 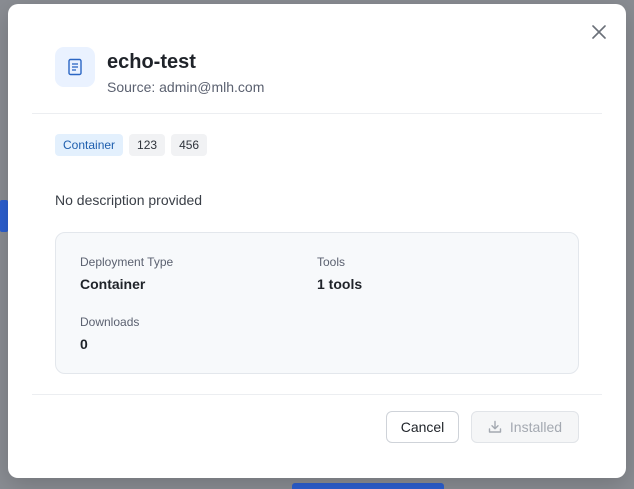 What do you see at coordinates (422, 427) in the screenshot?
I see `cancel-button: Cancel` at bounding box center [422, 427].